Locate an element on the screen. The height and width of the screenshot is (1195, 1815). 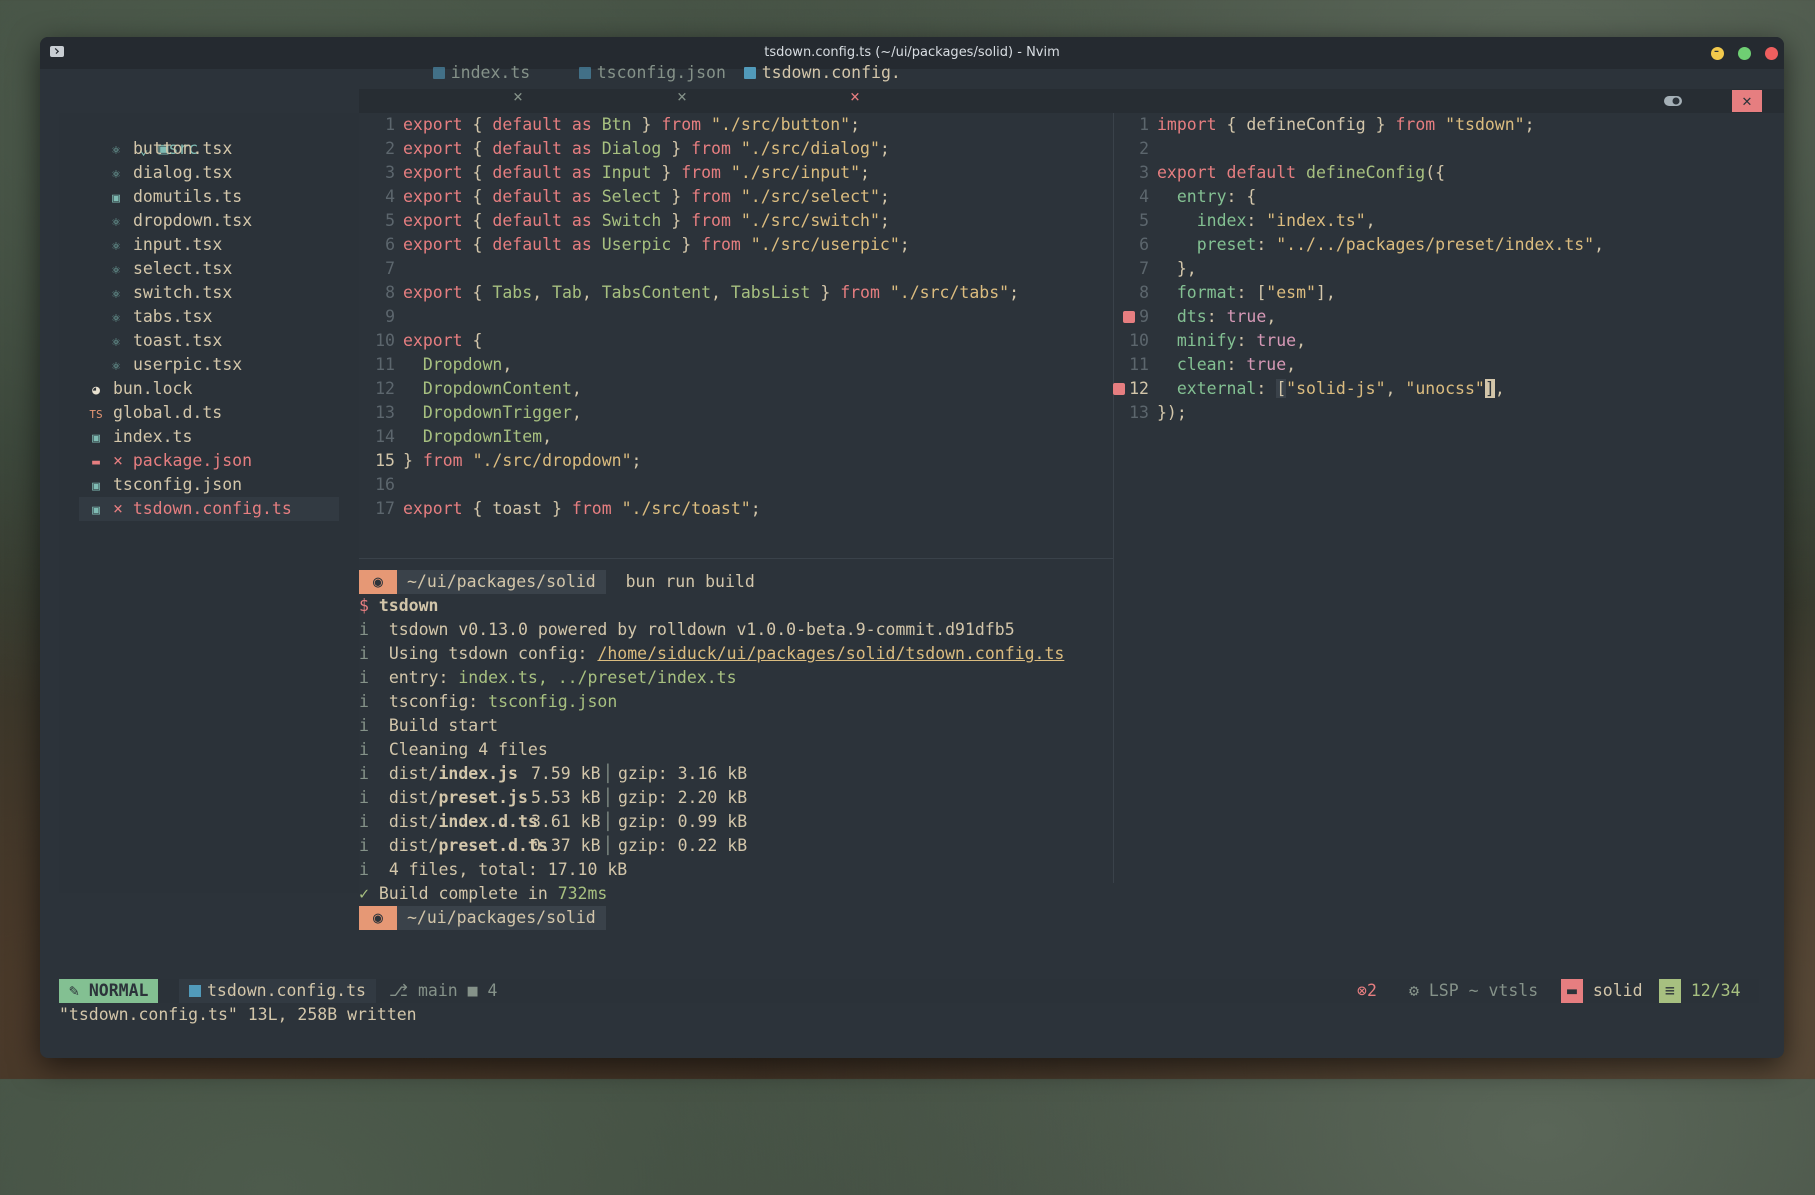
tree-file-item: ⚛ userpic.tsx is located at coordinates (175, 365).